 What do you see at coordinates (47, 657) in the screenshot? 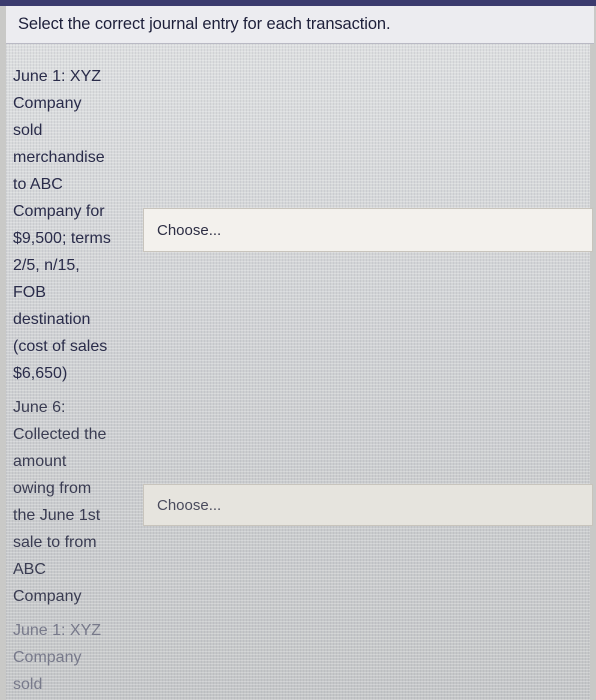
I see `question-3-line: Company` at bounding box center [47, 657].